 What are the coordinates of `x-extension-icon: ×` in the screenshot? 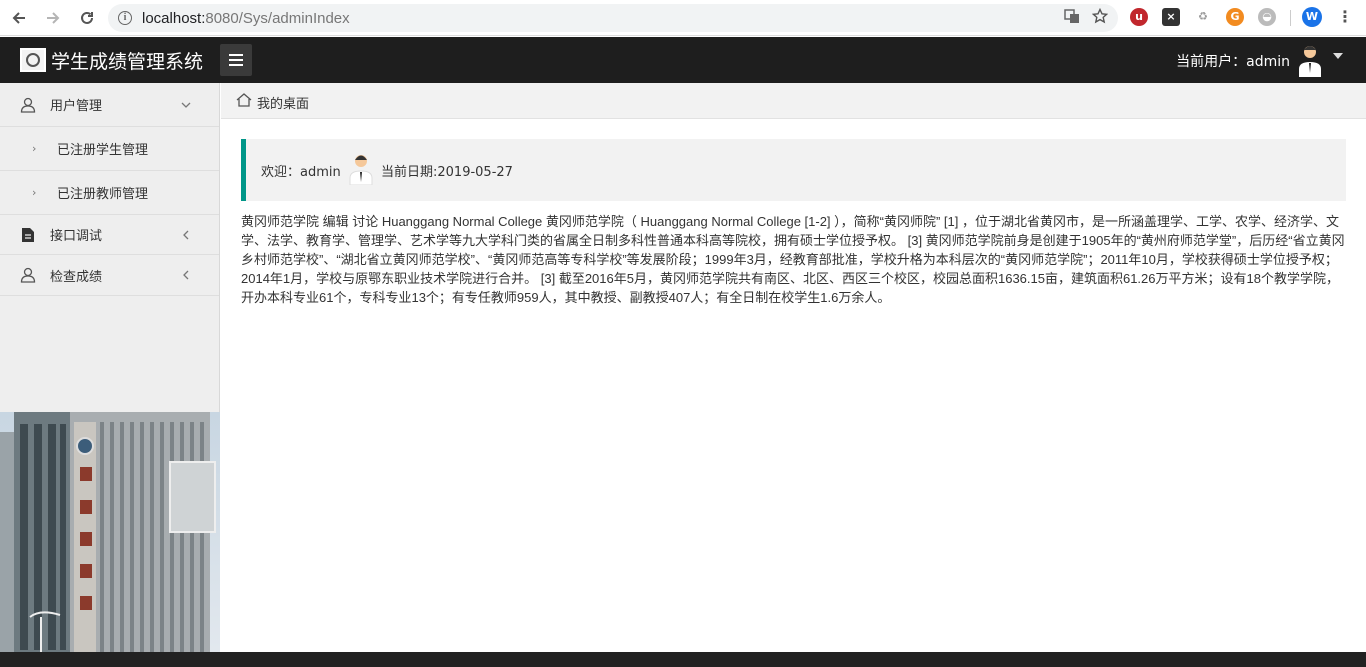 It's located at (1171, 17).